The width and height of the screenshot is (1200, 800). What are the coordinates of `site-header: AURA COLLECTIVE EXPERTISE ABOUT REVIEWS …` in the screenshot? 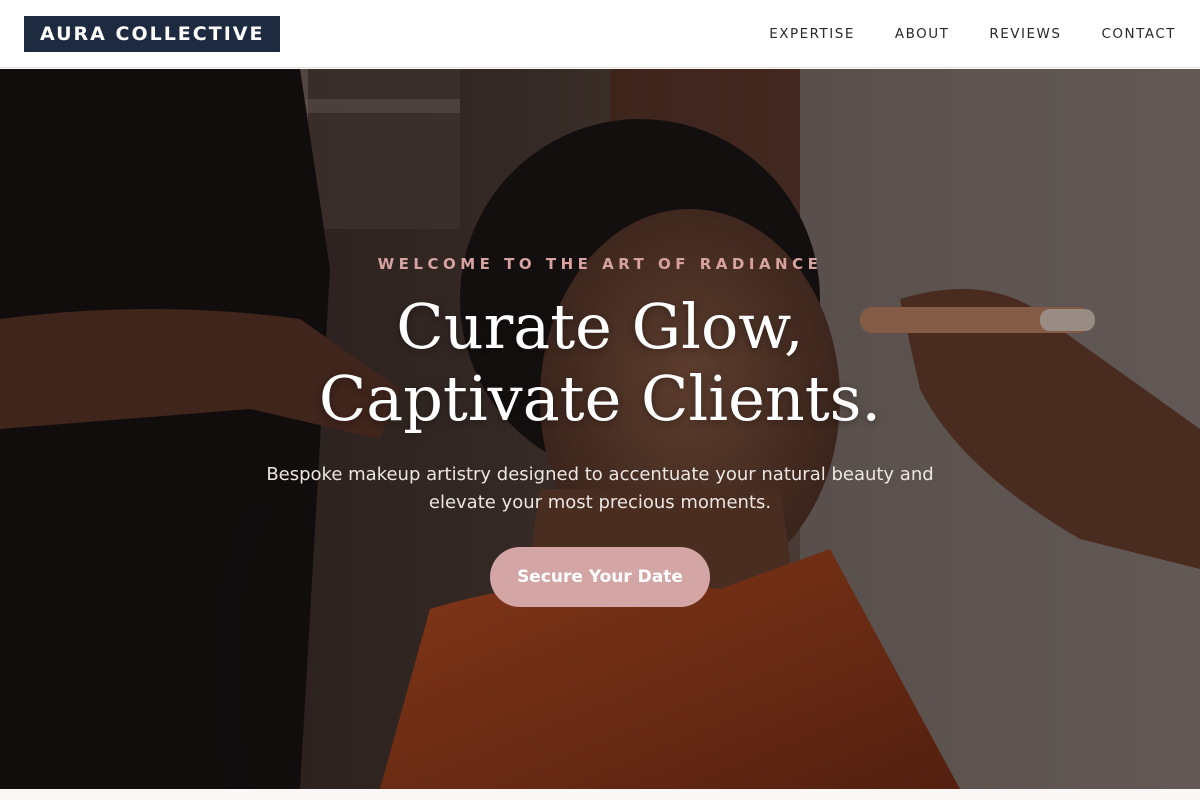 It's located at (600, 34).